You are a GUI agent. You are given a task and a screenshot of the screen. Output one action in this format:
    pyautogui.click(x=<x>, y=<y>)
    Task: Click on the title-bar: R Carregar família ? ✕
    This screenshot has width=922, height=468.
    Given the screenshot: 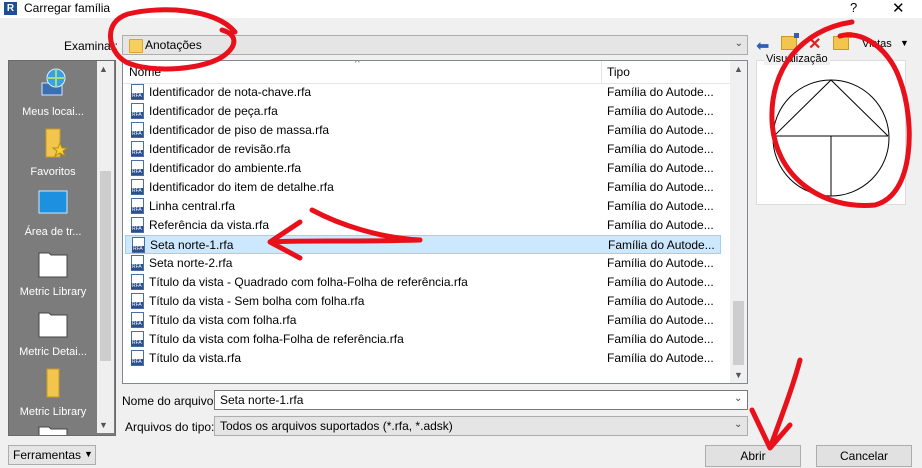 What is the action you would take?
    pyautogui.click(x=461, y=9)
    